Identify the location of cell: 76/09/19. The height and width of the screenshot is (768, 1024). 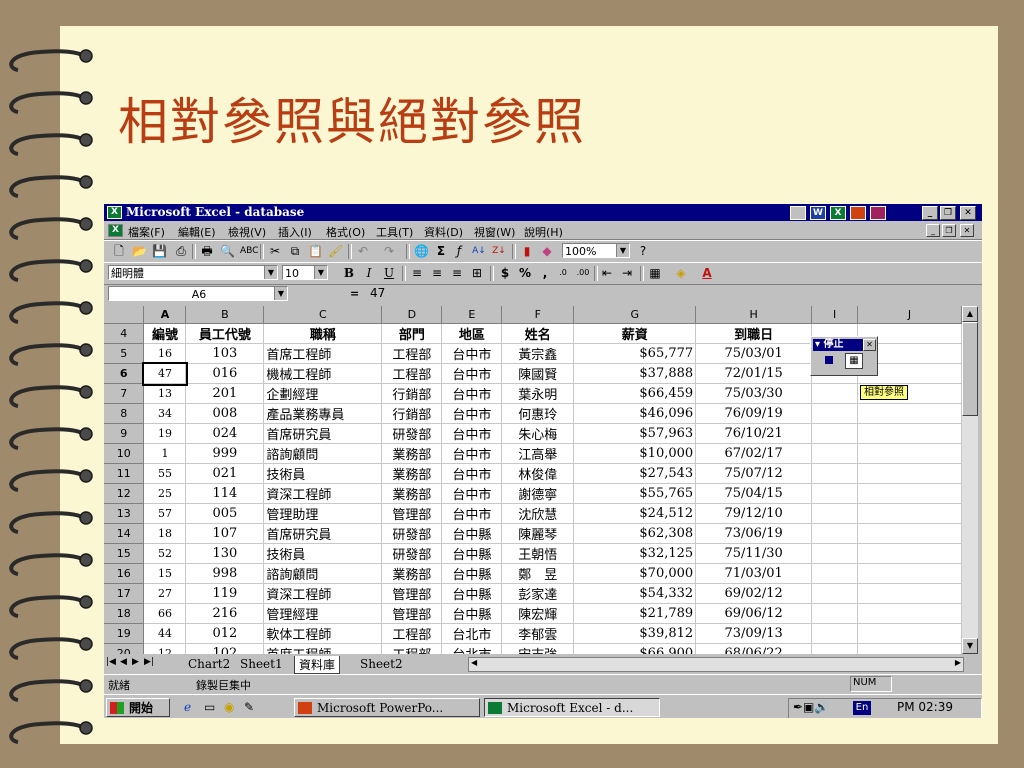
(754, 413).